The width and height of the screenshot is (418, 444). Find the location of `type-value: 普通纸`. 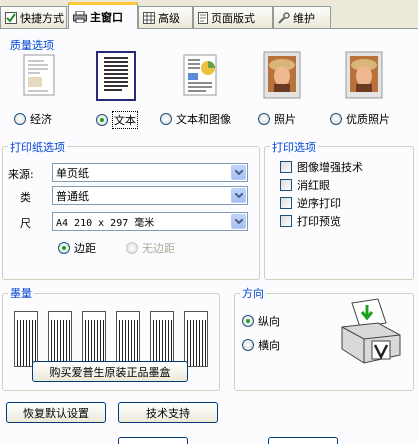

type-value: 普通纸 is located at coordinates (72, 196).